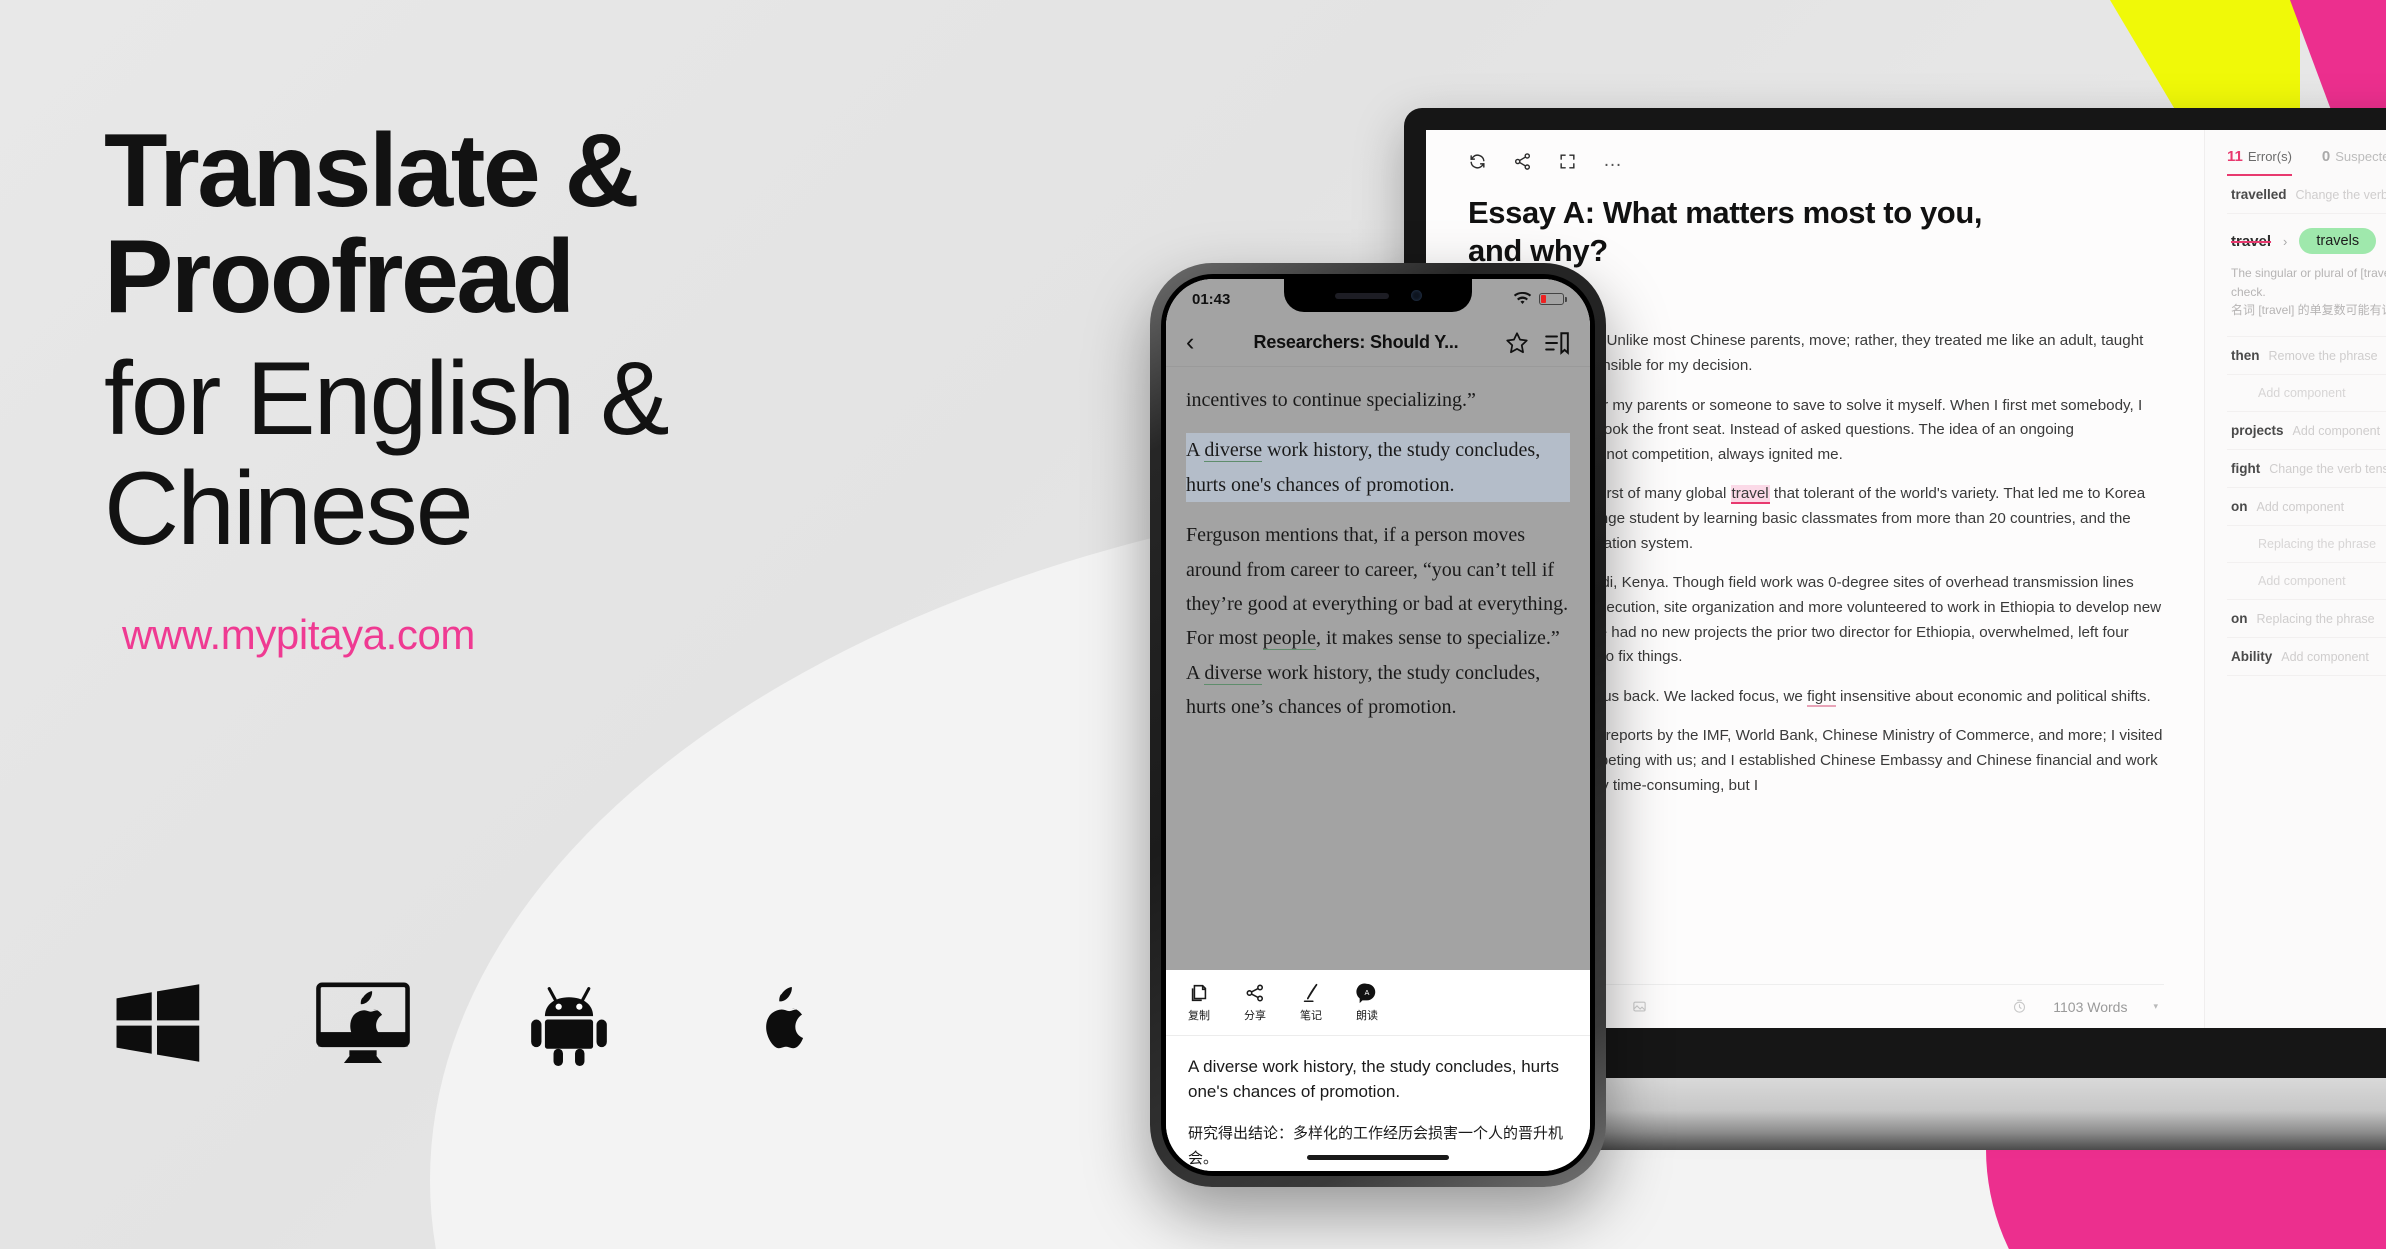  What do you see at coordinates (1311, 1016) in the screenshot?
I see `note-label: 笔记` at bounding box center [1311, 1016].